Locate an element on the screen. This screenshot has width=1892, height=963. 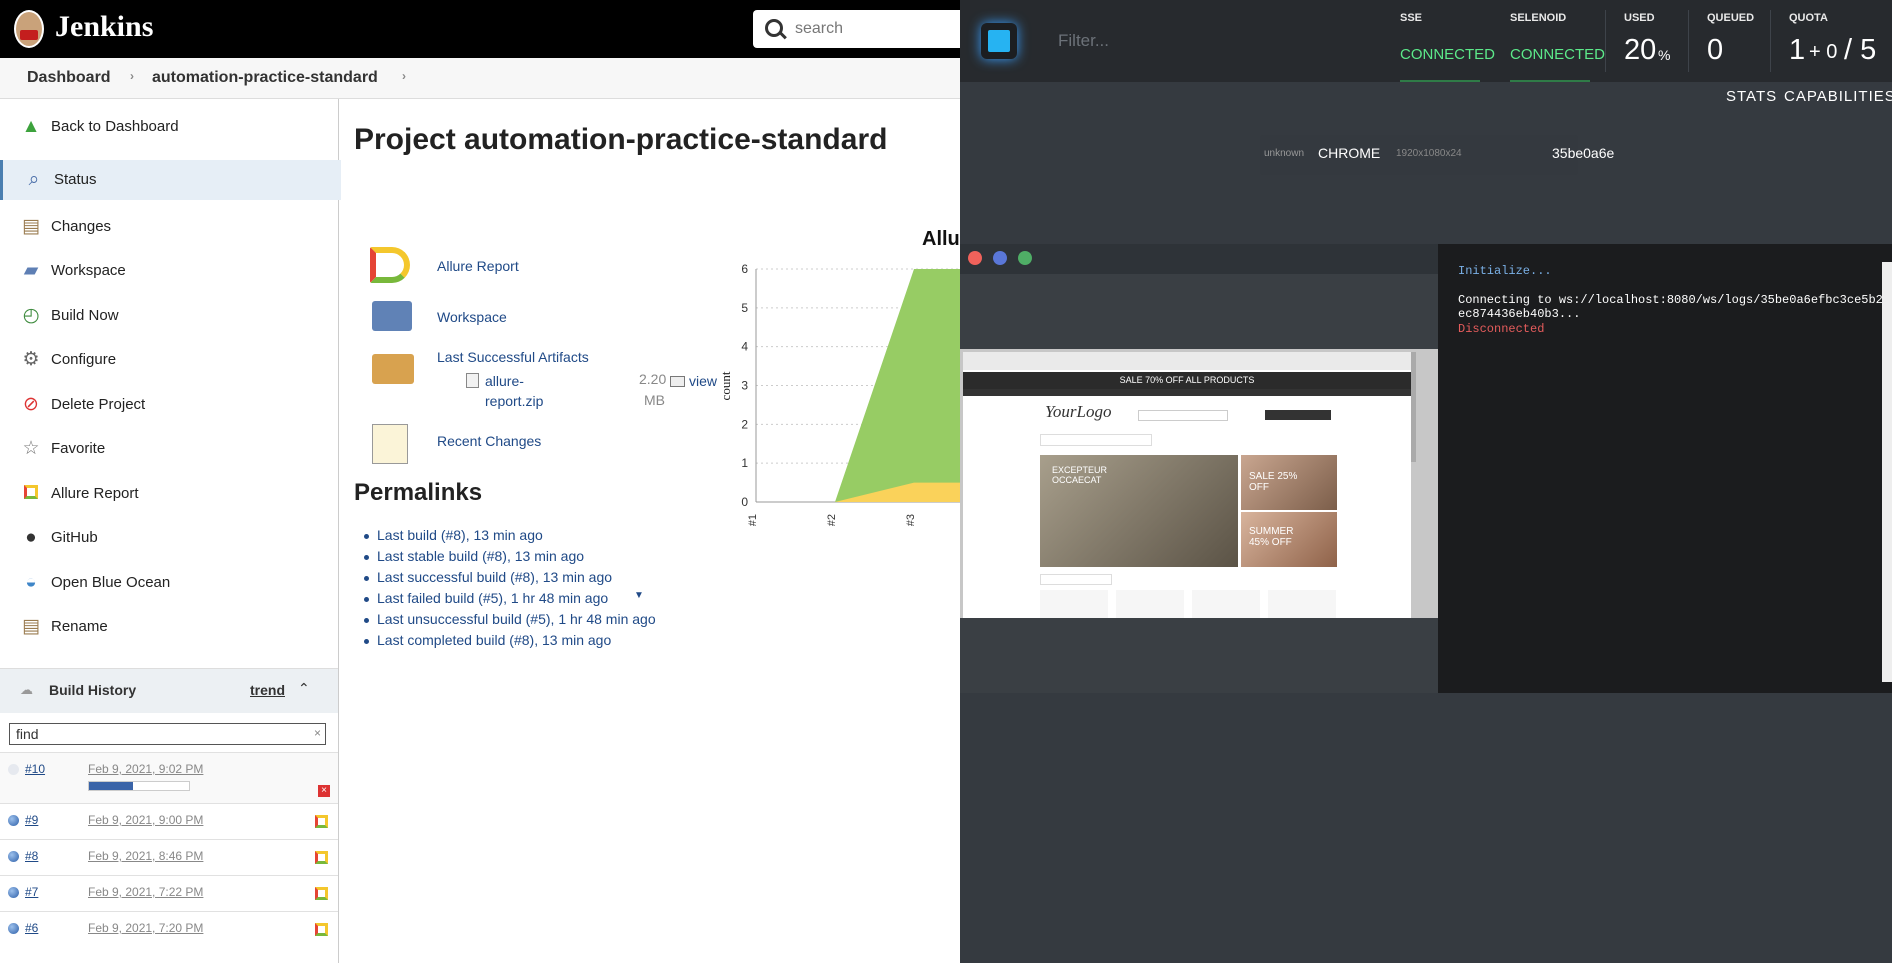
build-row: #9 Feb 9, 2021, 9:00 PM is located at coordinates (169, 821).